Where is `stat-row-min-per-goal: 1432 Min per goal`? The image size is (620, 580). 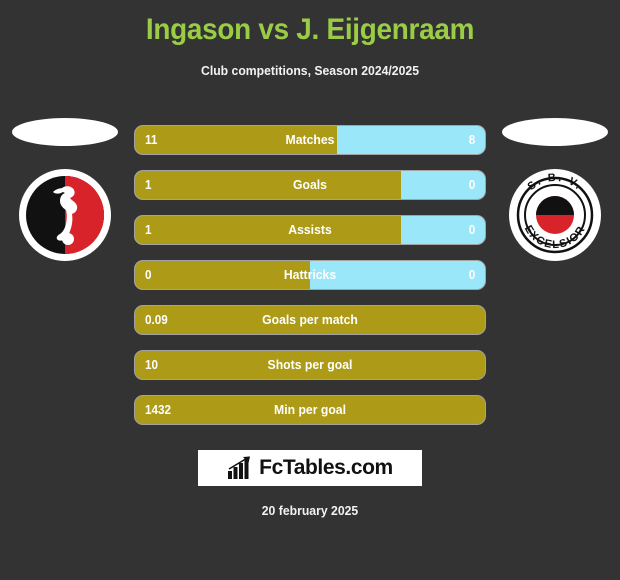
stat-row-min-per-goal: 1432 Min per goal is located at coordinates (310, 410).